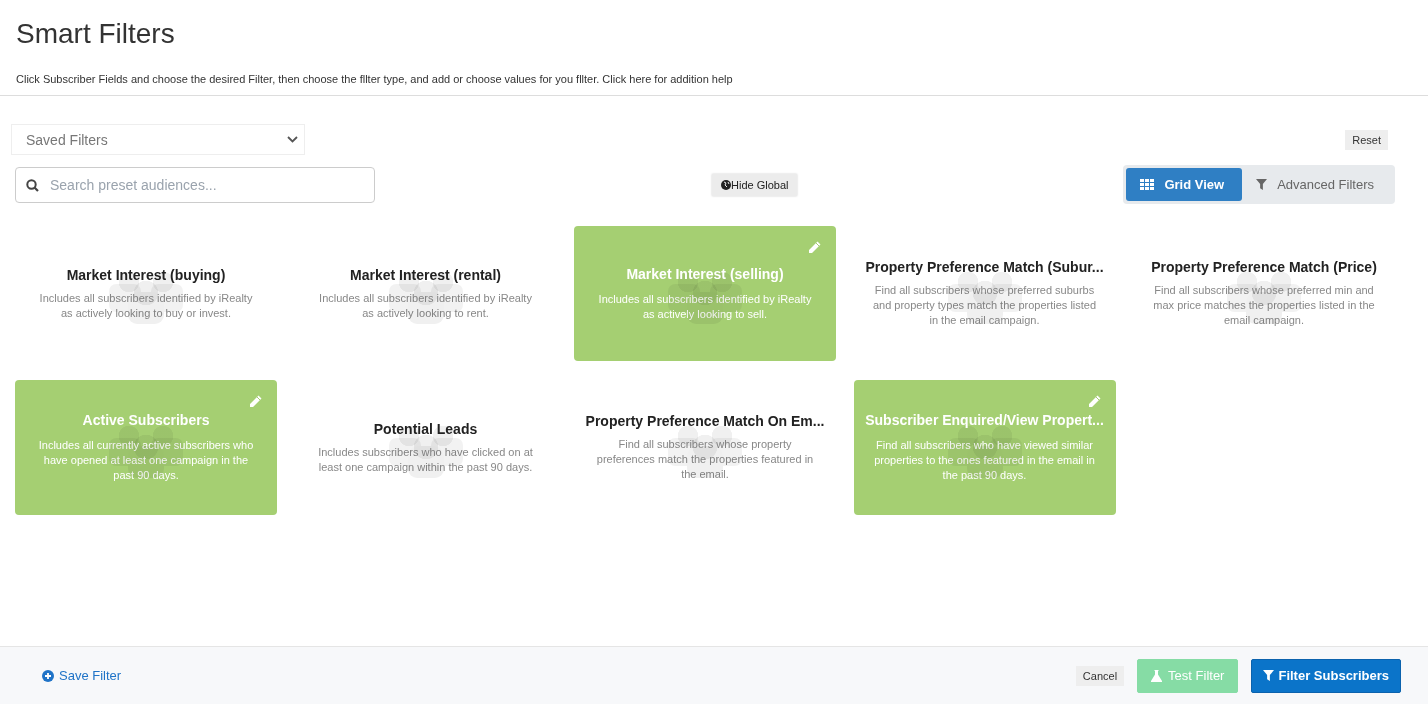  I want to click on filter-card: Market Interest (rental) Includes all subscribers identified by iRealty as actively looking to rent., so click(425, 293).